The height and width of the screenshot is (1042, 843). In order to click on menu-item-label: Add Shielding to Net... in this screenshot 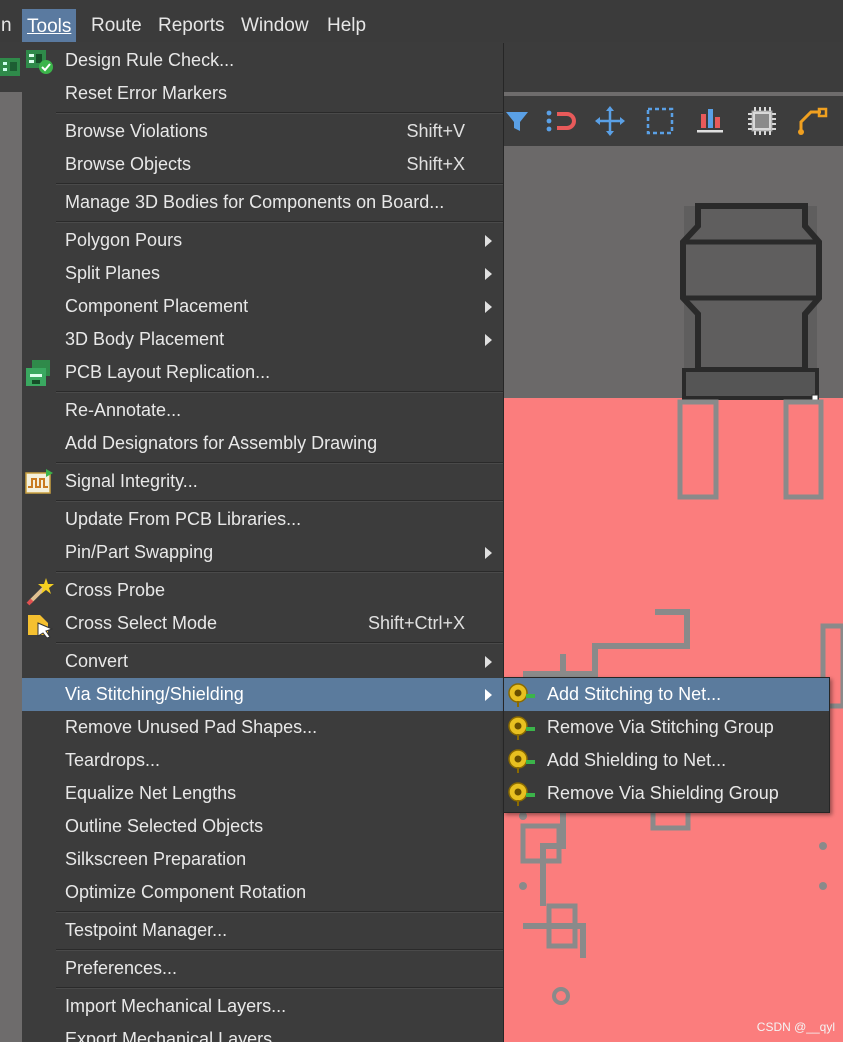, I will do `click(637, 760)`.